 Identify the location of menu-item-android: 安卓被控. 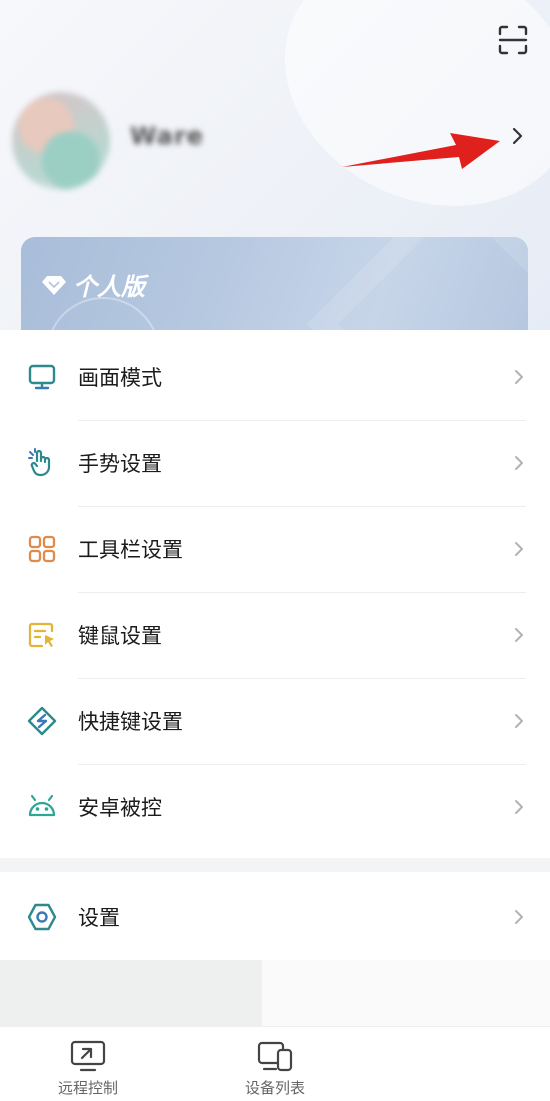
(275, 807).